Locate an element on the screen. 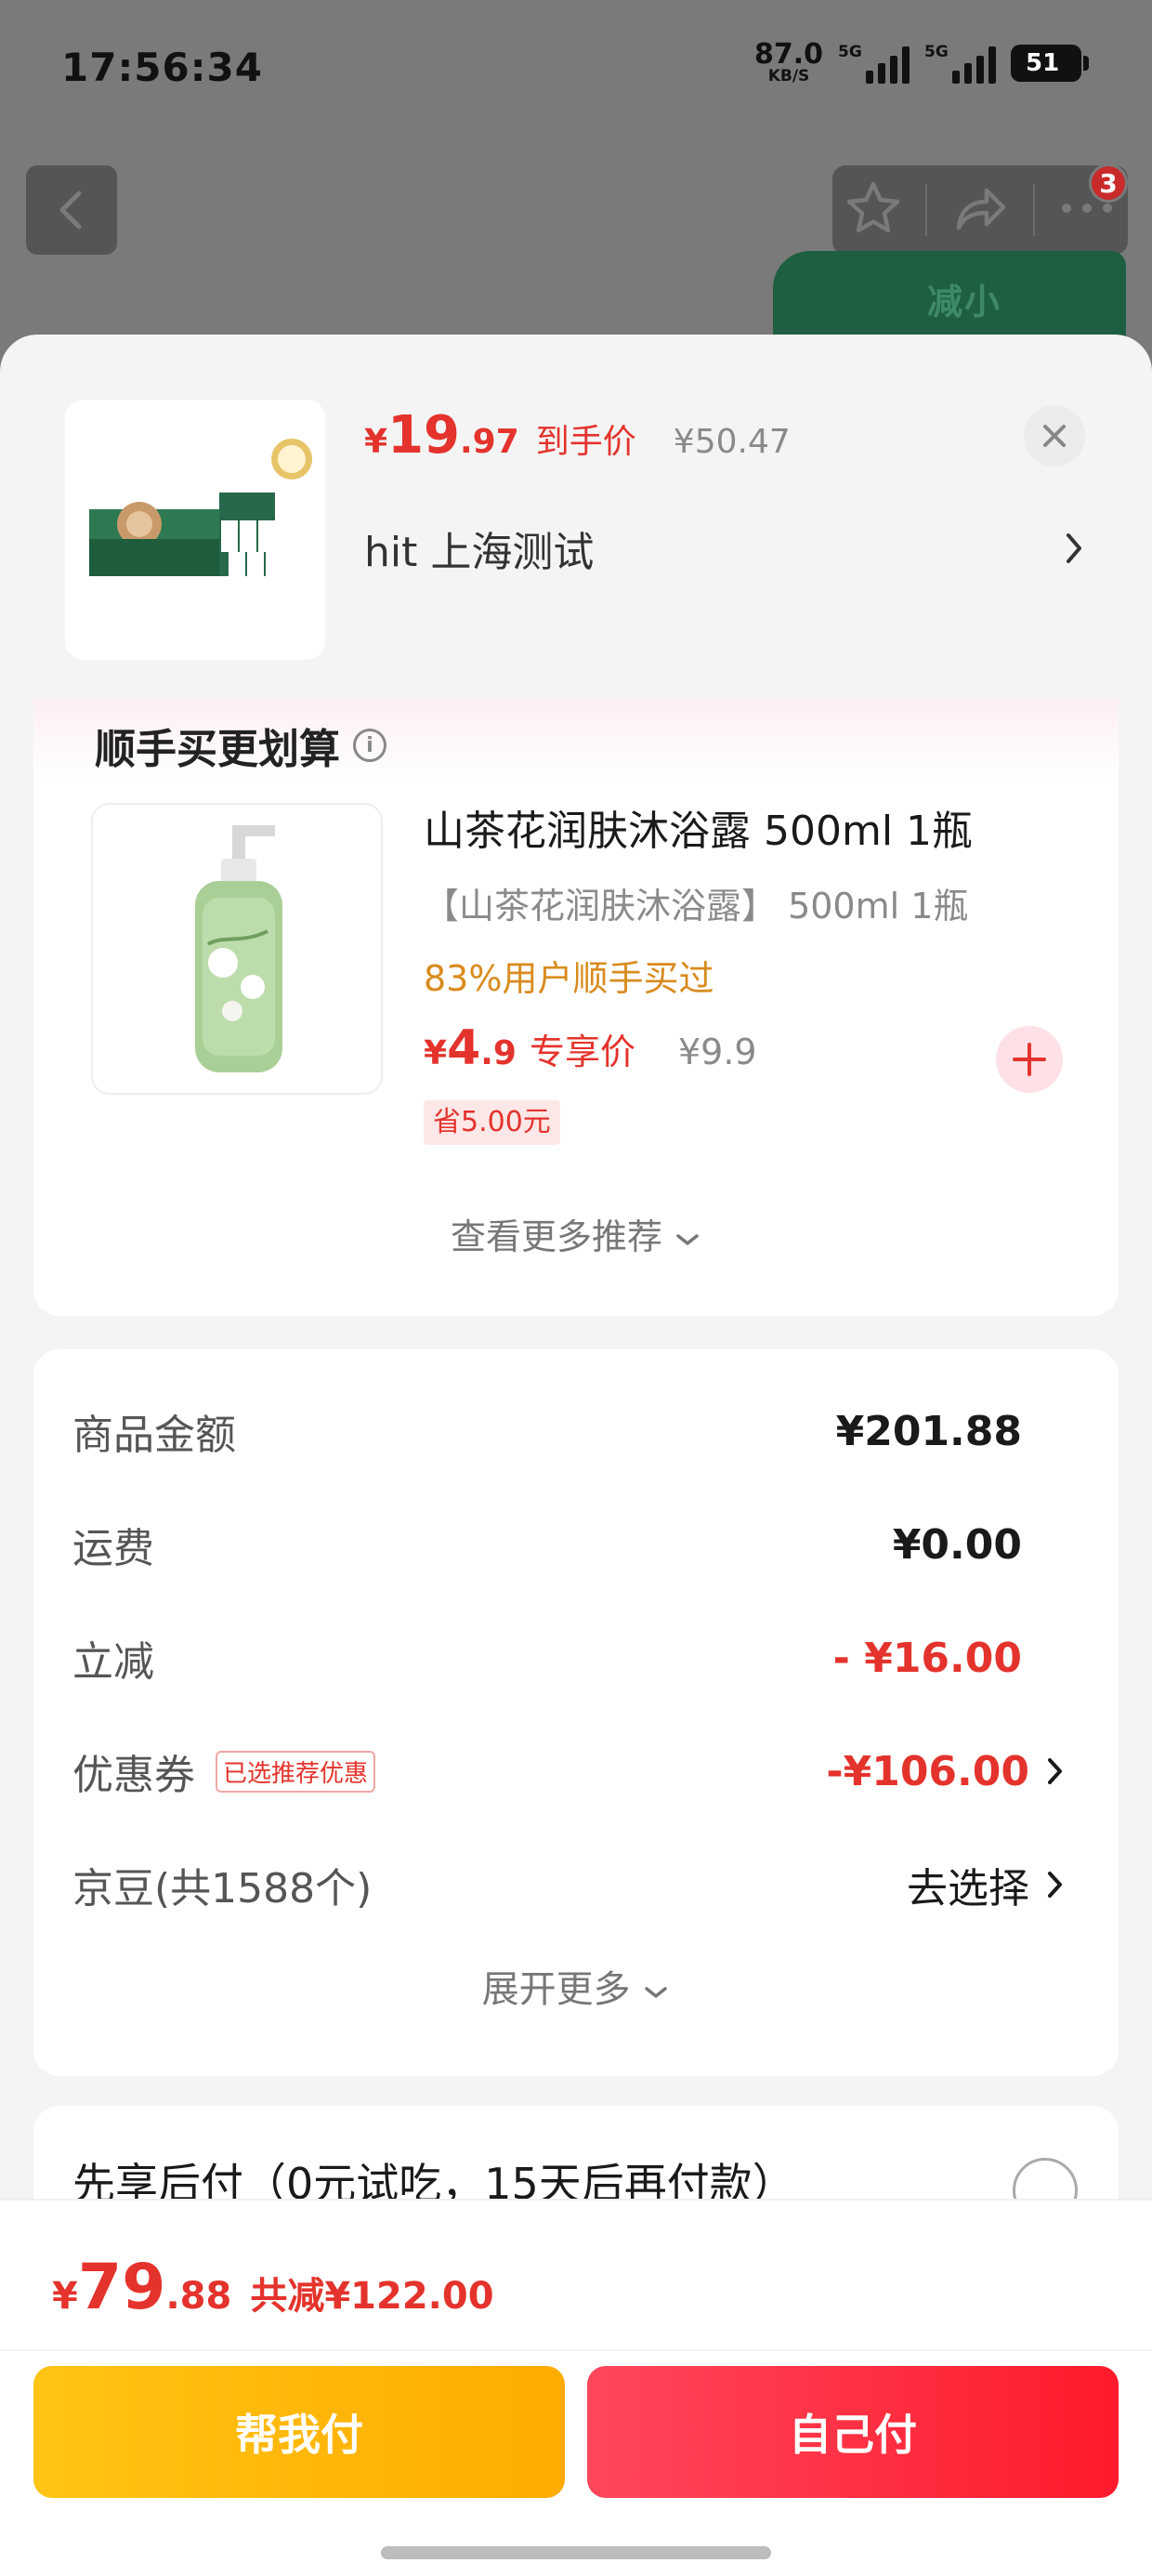 The height and width of the screenshot is (2576, 1152). home-indicator is located at coordinates (576, 2552).